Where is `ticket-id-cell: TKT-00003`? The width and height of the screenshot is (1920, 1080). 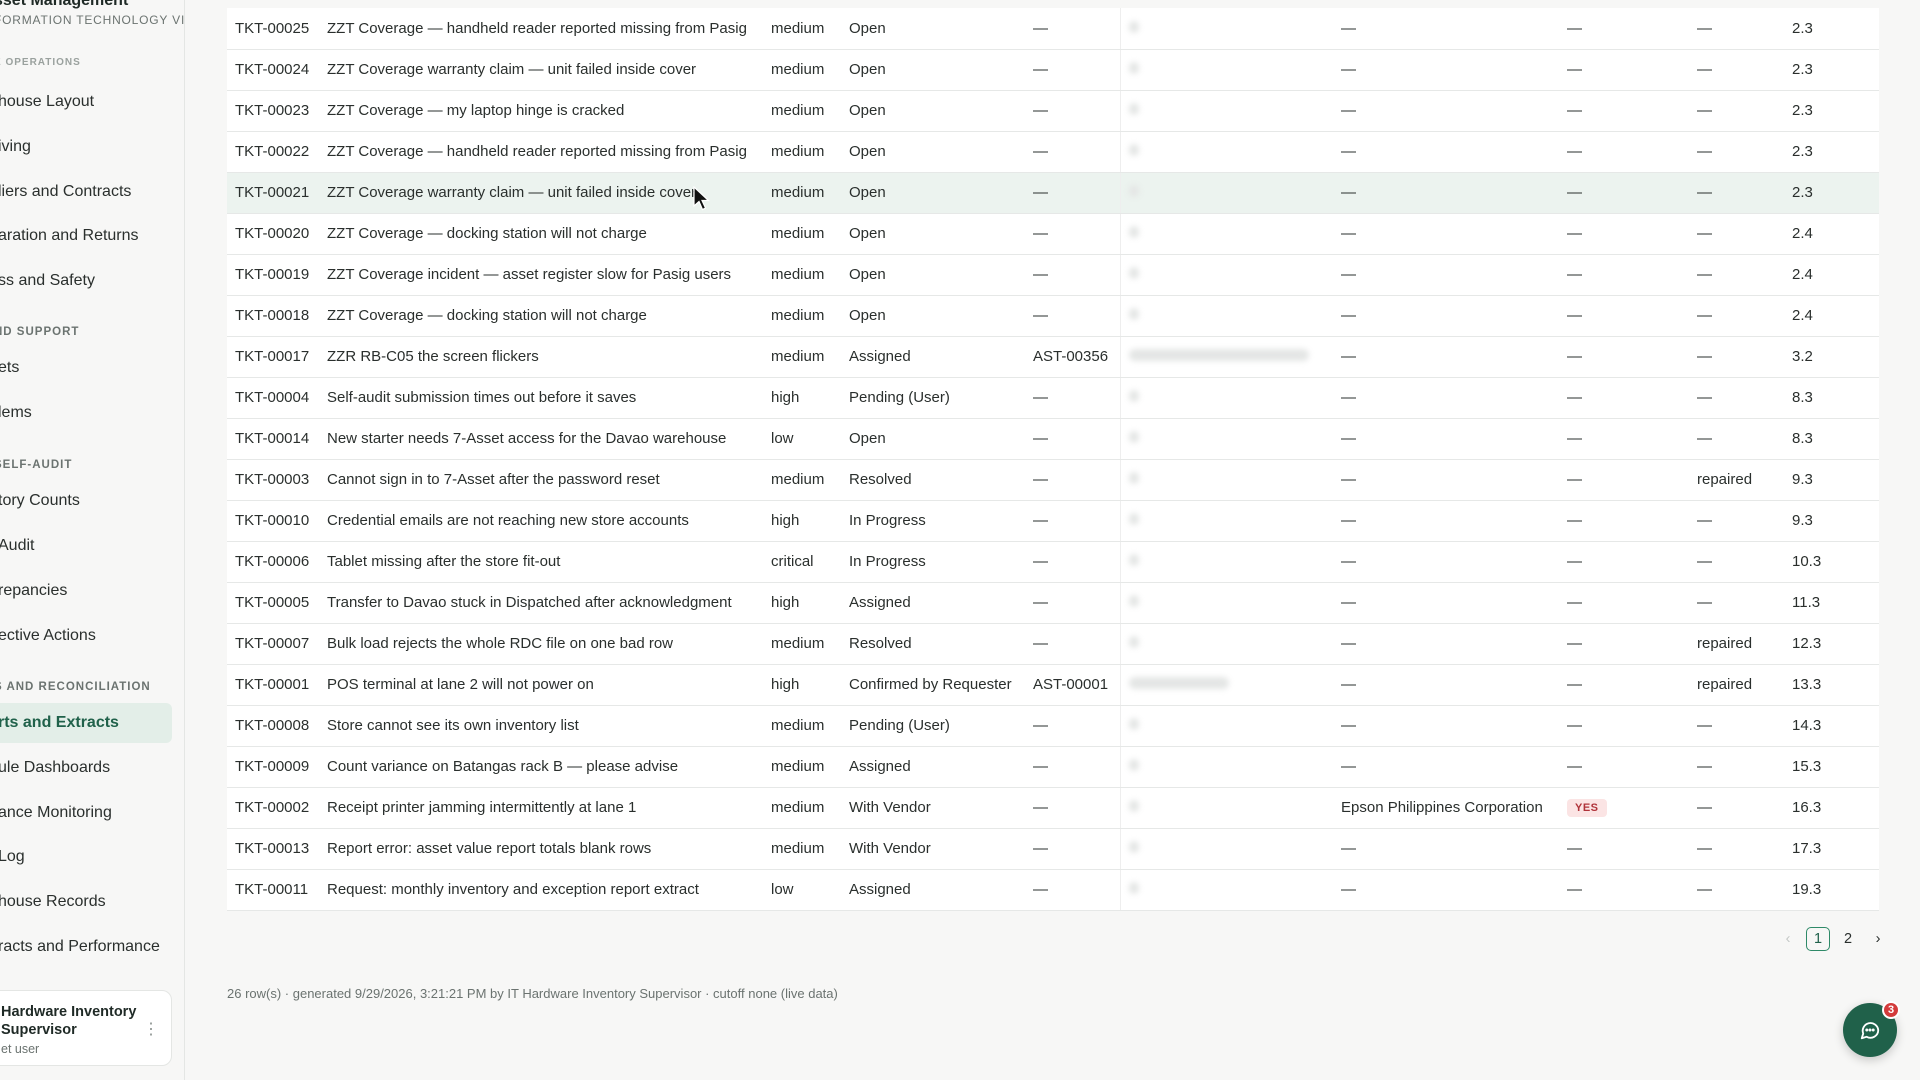 ticket-id-cell: TKT-00003 is located at coordinates (273, 480).